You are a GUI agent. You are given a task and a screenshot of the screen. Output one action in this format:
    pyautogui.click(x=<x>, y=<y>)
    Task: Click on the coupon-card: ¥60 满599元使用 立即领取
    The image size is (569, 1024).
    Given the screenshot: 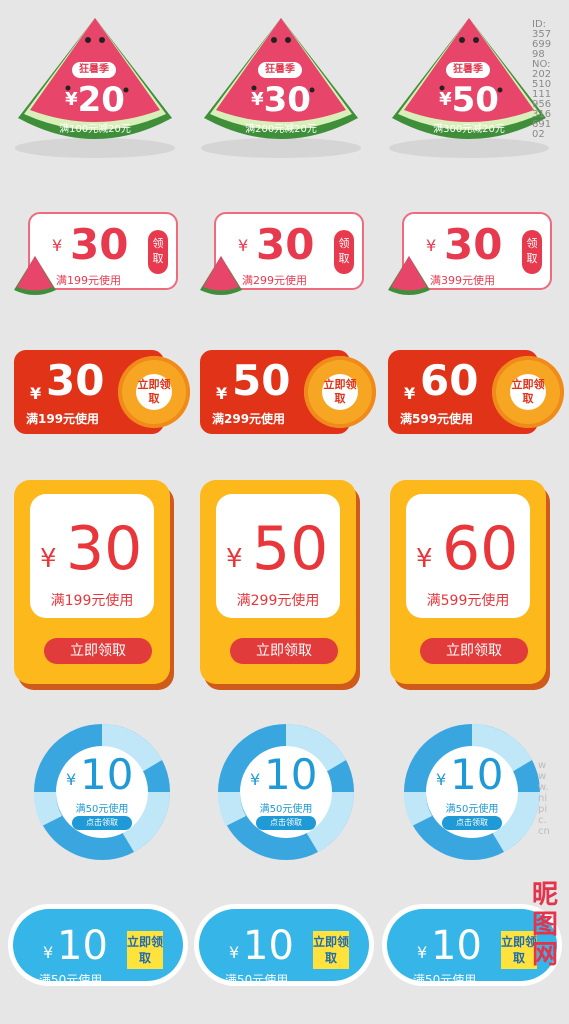 What is the action you would take?
    pyautogui.click(x=476, y=392)
    